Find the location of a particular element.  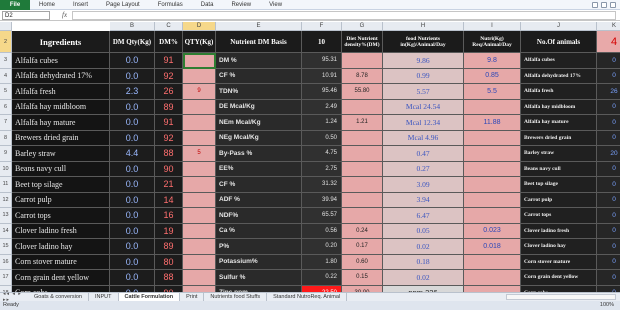

ingredient-cell: Alfalfa dehydrated 17% is located at coordinates (61, 76).